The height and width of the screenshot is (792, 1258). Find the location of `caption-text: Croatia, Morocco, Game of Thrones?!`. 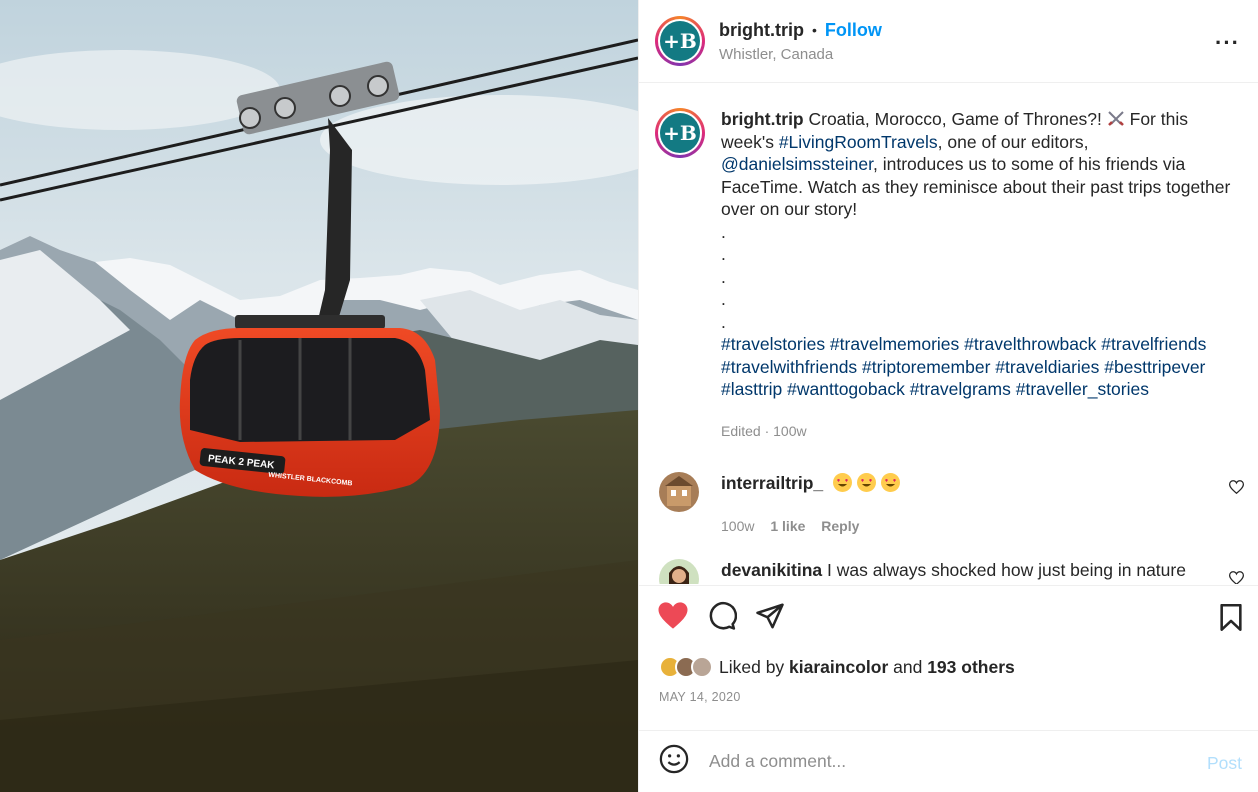

caption-text: Croatia, Morocco, Game of Thrones?! is located at coordinates (955, 119).